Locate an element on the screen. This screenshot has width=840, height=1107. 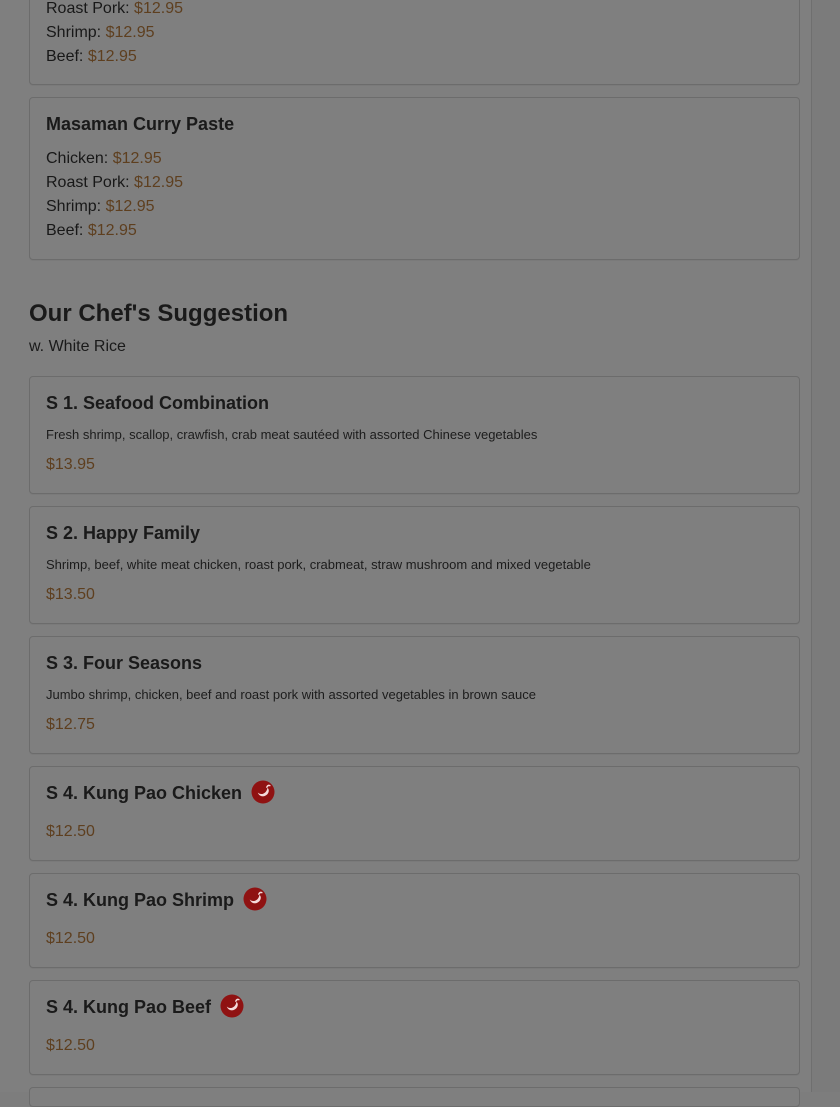
menu-item-title-row: S 4. Kung Pao Shrimp is located at coordinates (156, 900).